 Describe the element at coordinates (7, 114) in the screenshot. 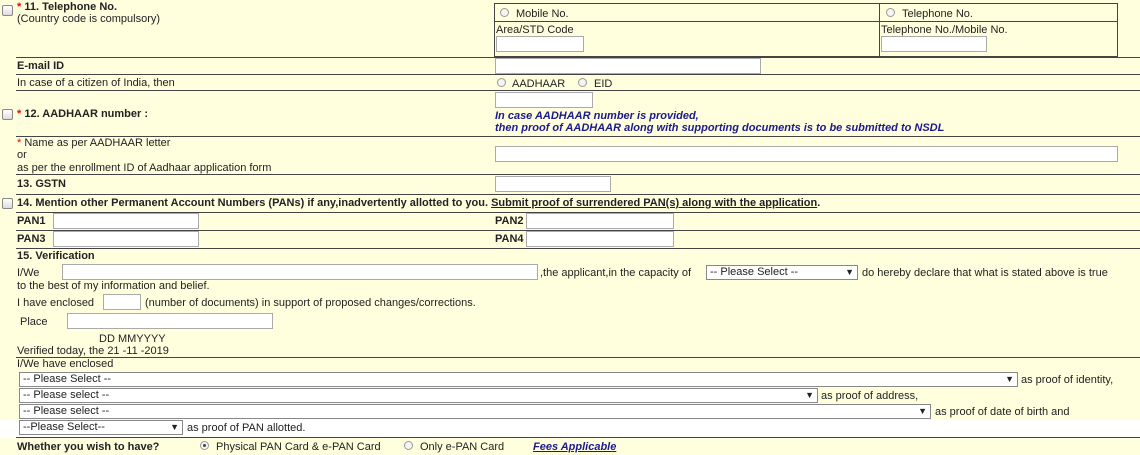

I see `aadhaar-checkbox` at that location.